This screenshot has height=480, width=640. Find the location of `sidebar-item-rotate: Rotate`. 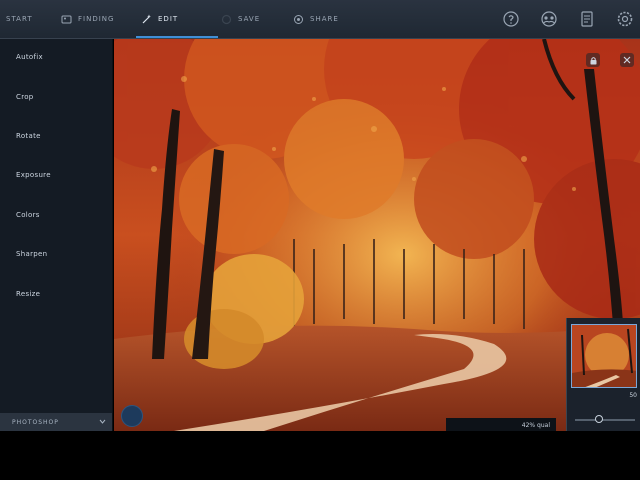

sidebar-item-rotate: Rotate is located at coordinates (28, 136).